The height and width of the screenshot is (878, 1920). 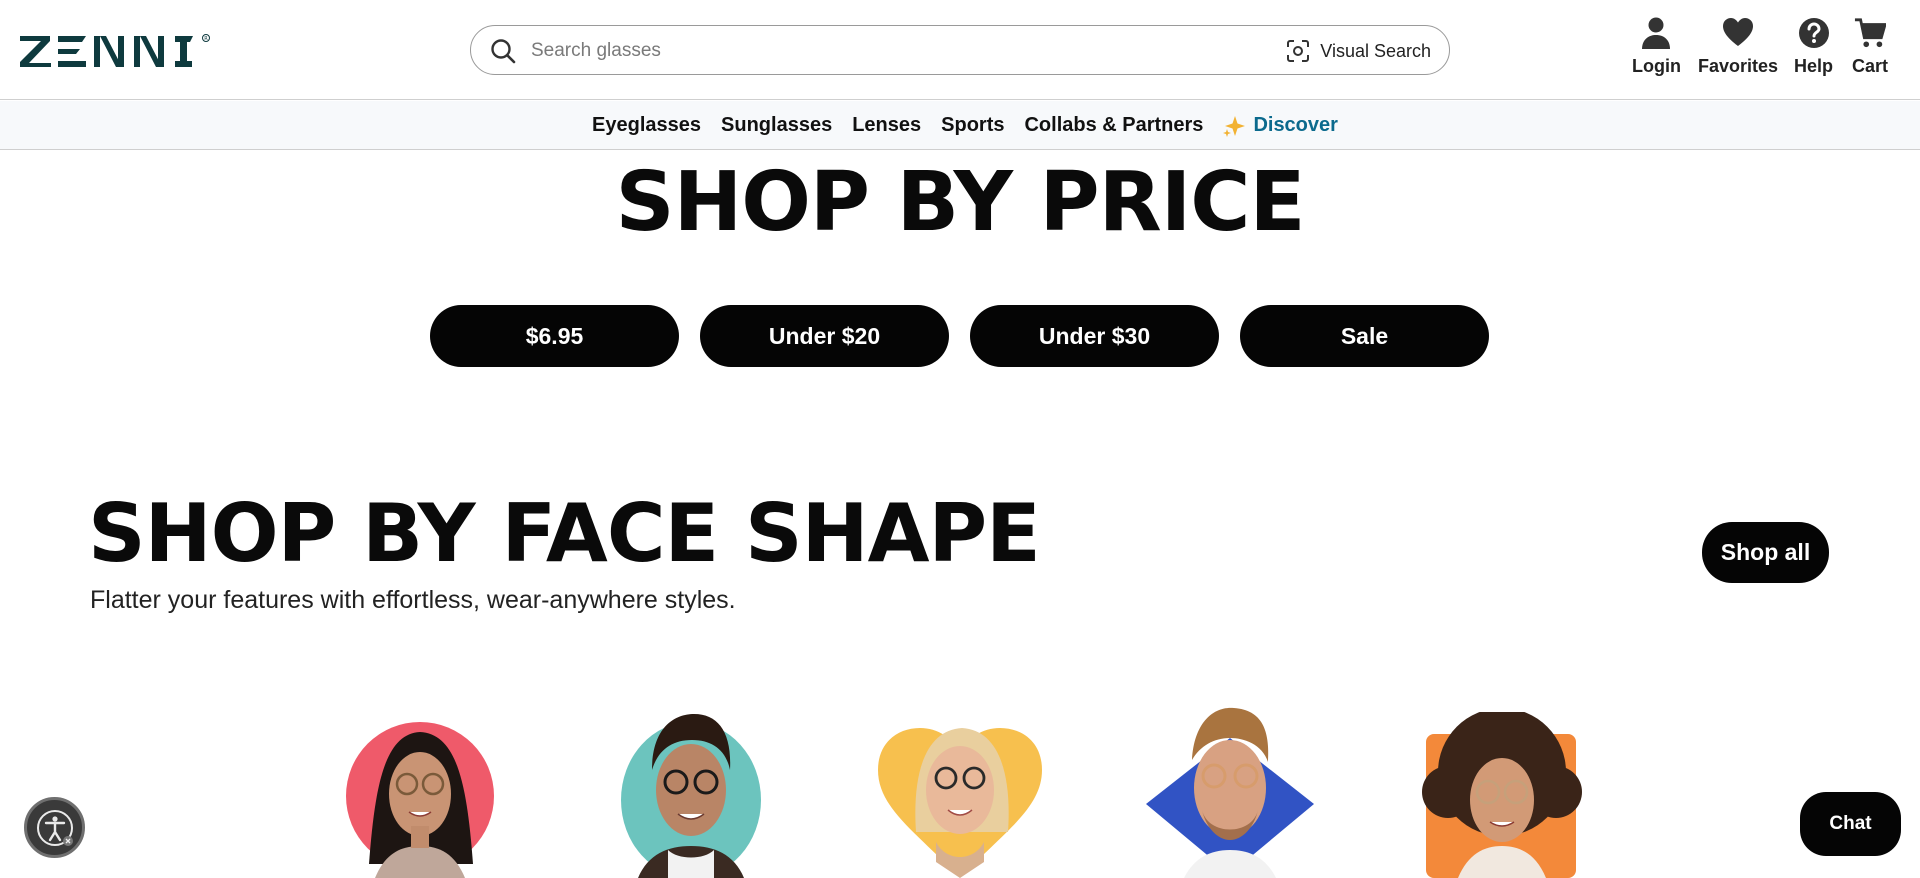 I want to click on sparkle-icon, so click(x=1234, y=126).